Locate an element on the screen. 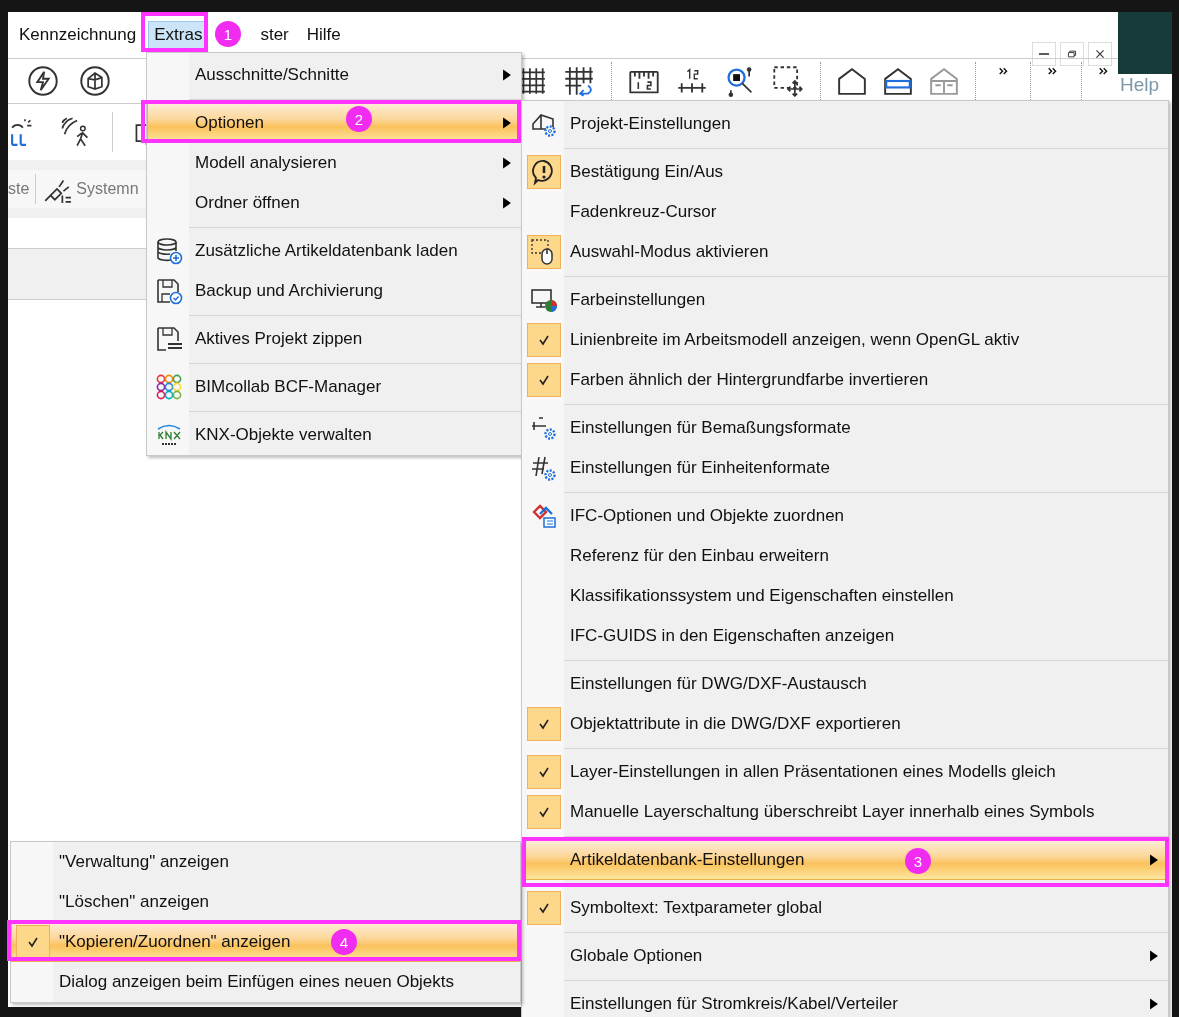  menu-item: Ordner öffnen is located at coordinates (334, 203).